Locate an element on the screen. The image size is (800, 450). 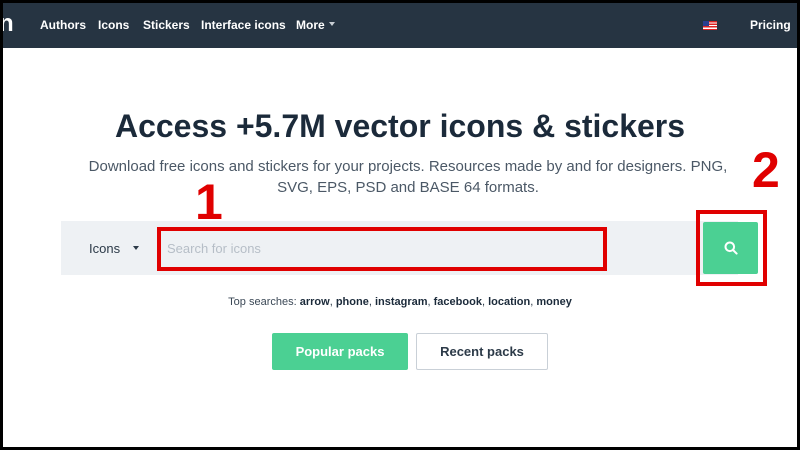
chevron-down-icon is located at coordinates (331, 23).